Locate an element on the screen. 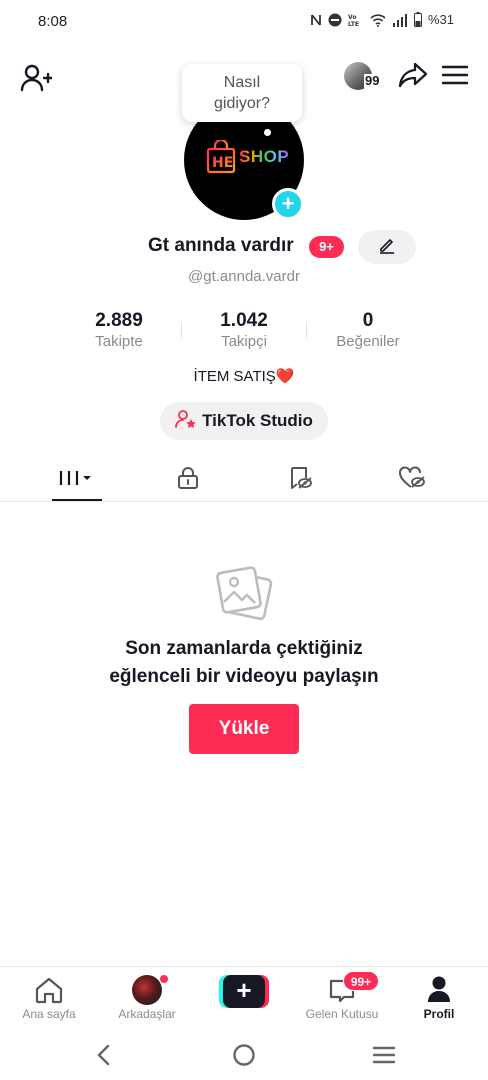 The height and width of the screenshot is (1080, 488). status-bubble: Nasıl gidiyor? is located at coordinates (242, 93).